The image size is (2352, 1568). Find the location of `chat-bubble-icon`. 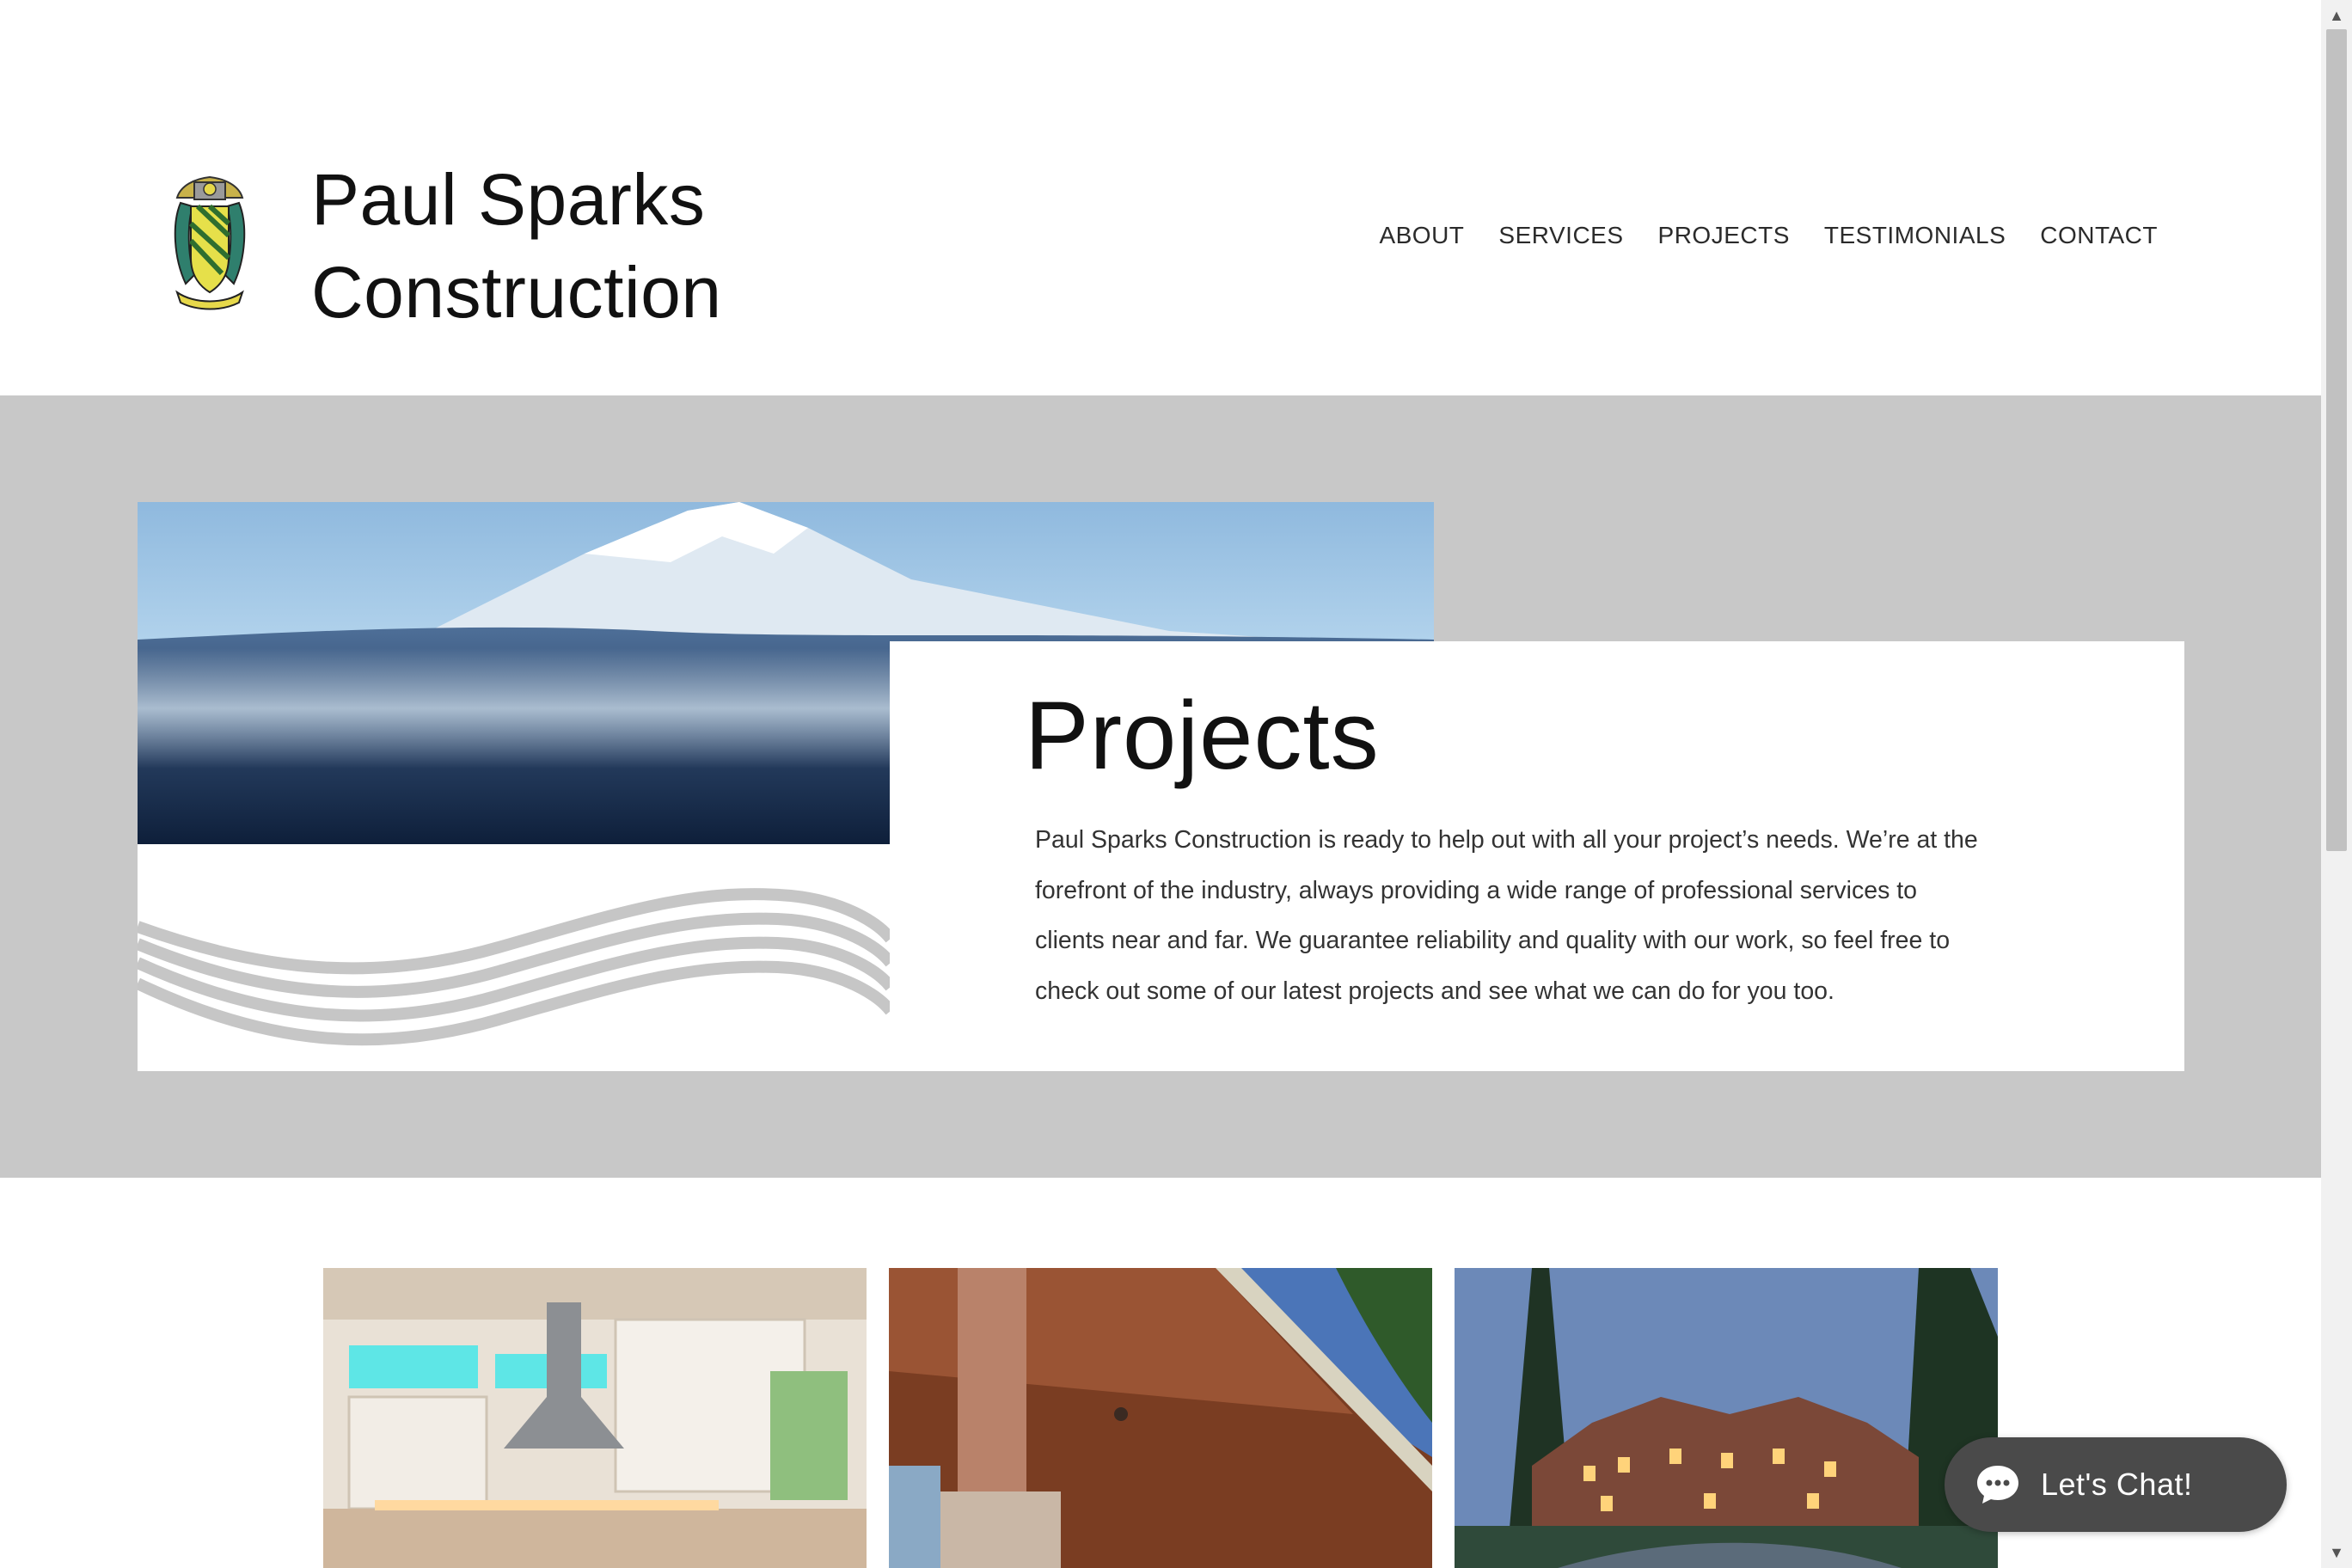

chat-bubble-icon is located at coordinates (1997, 1485).